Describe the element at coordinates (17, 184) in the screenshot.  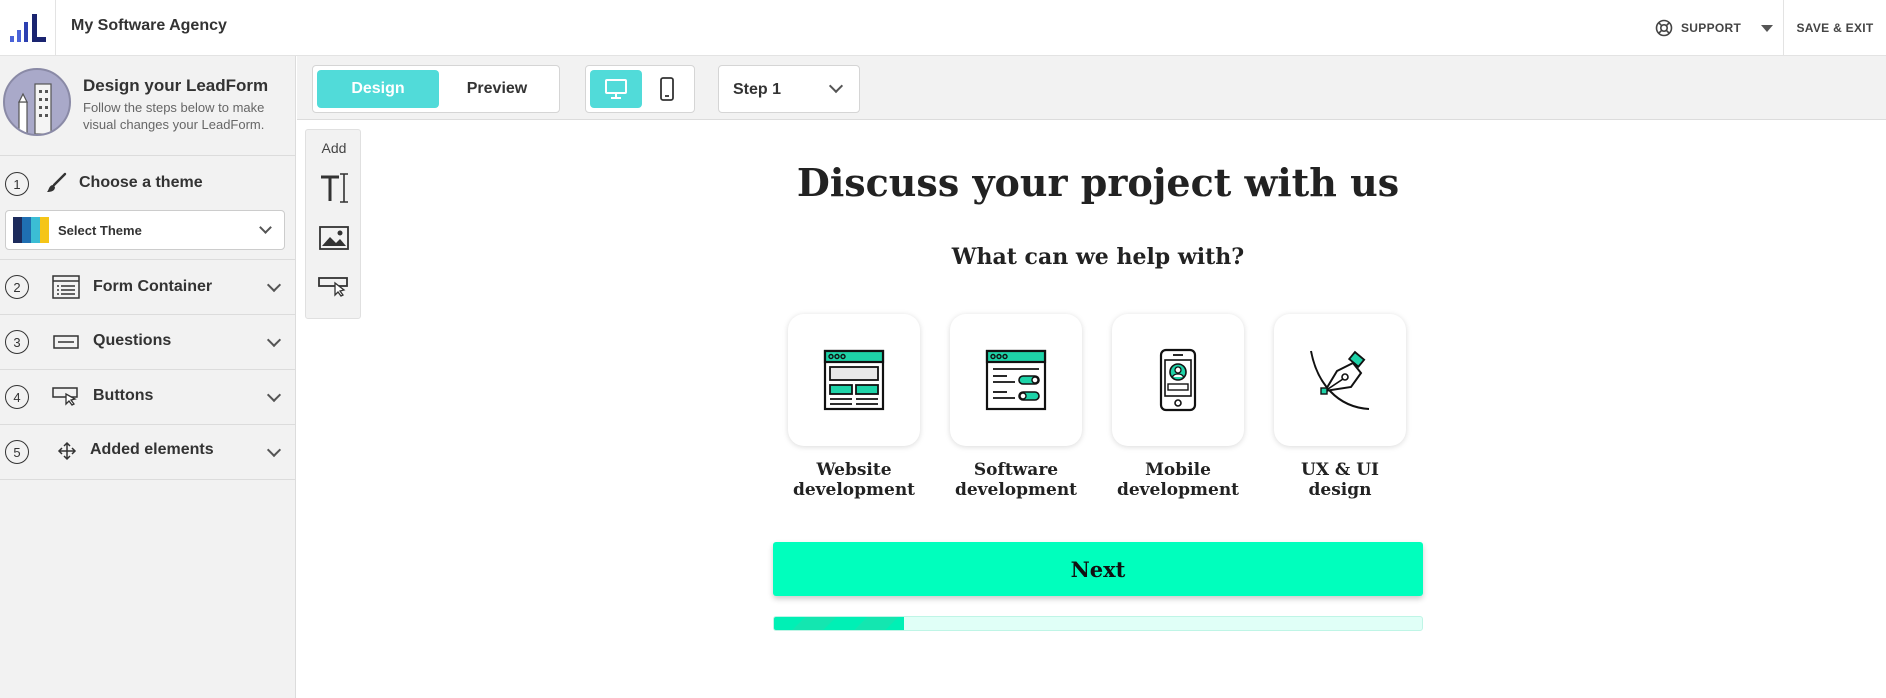
I see `step-number: 1` at that location.